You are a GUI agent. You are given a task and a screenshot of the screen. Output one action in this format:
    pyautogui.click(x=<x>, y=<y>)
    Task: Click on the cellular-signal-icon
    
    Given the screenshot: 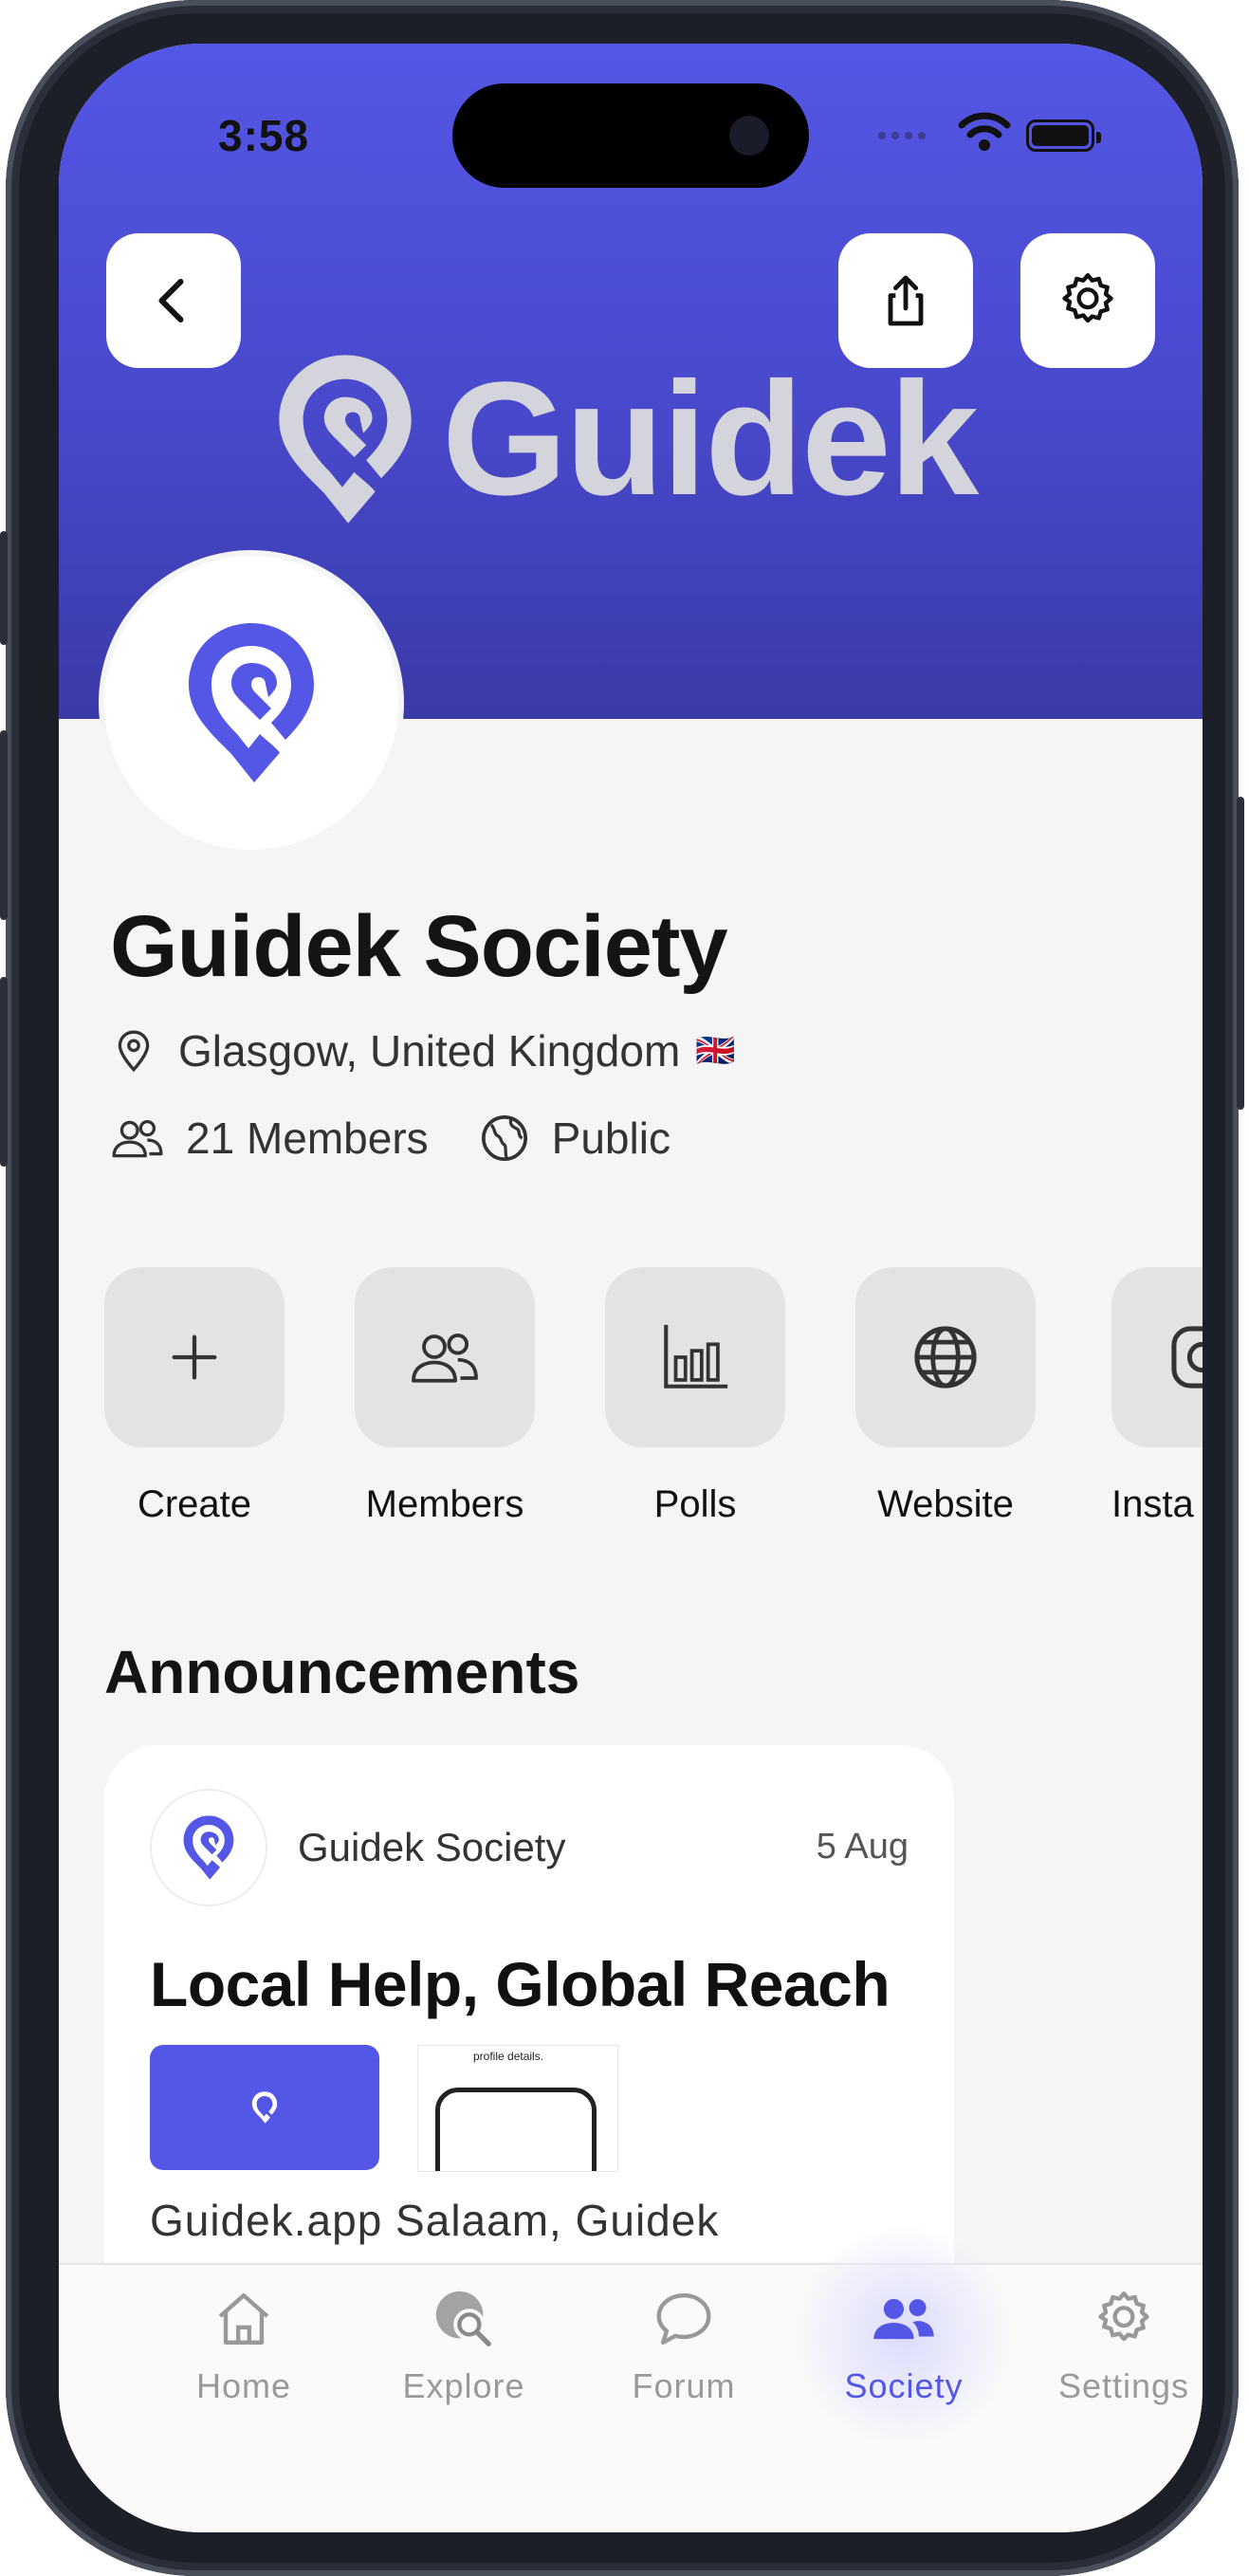 What is the action you would take?
    pyautogui.click(x=902, y=135)
    